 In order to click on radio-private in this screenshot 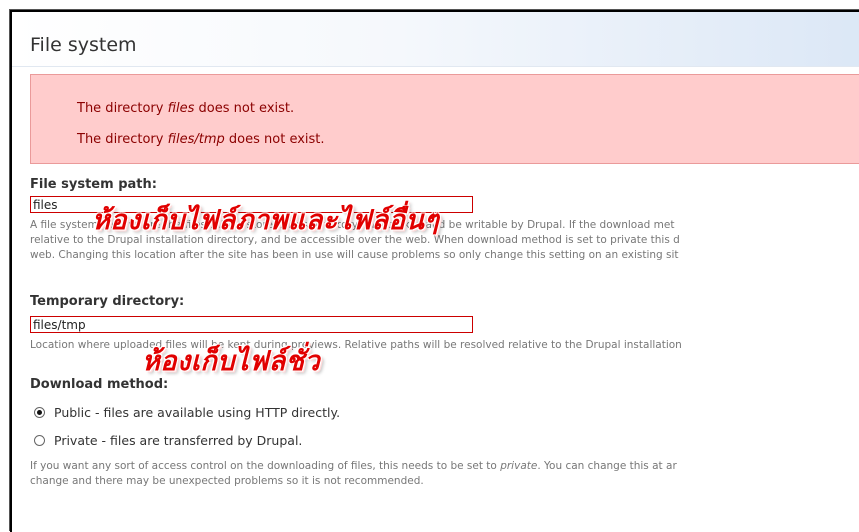, I will do `click(39, 440)`.